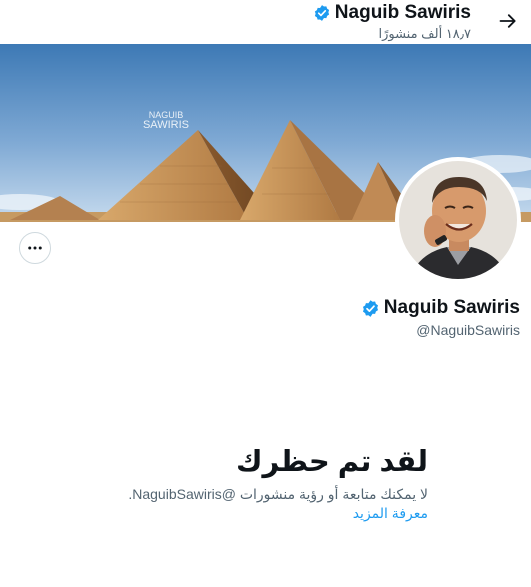 This screenshot has width=531, height=587. Describe the element at coordinates (402, 12) in the screenshot. I see `header-name: Naguib Sawiris` at that location.